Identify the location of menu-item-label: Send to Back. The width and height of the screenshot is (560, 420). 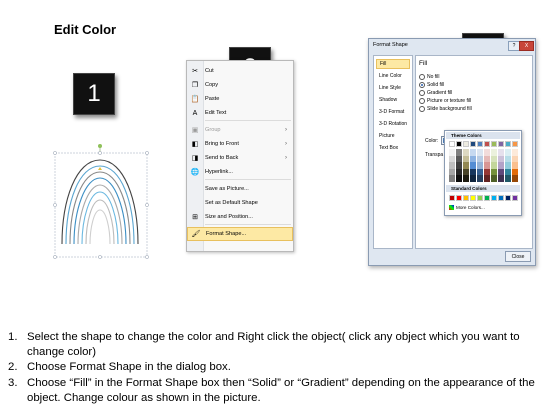
(222, 158).